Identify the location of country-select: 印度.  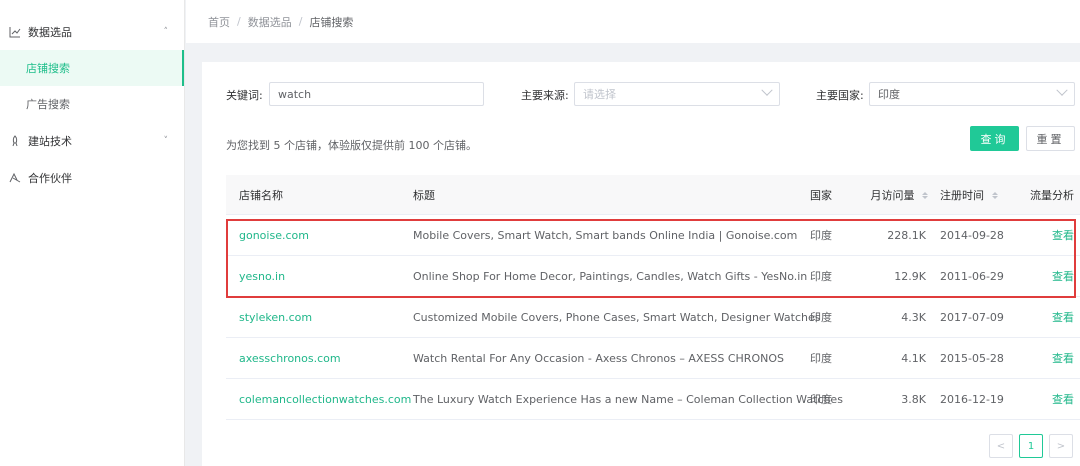
(972, 94).